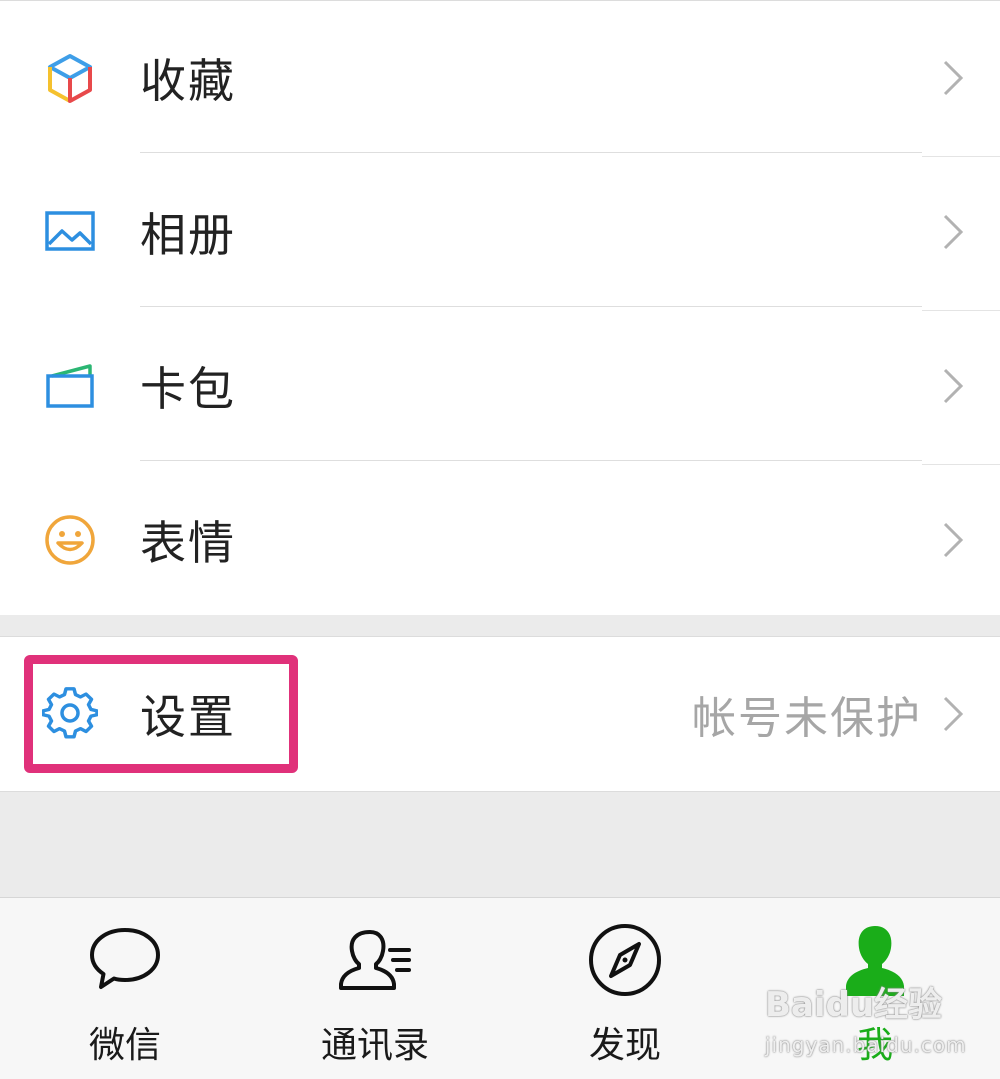  Describe the element at coordinates (500, 77) in the screenshot. I see `menu-item-favorites: 收藏` at that location.